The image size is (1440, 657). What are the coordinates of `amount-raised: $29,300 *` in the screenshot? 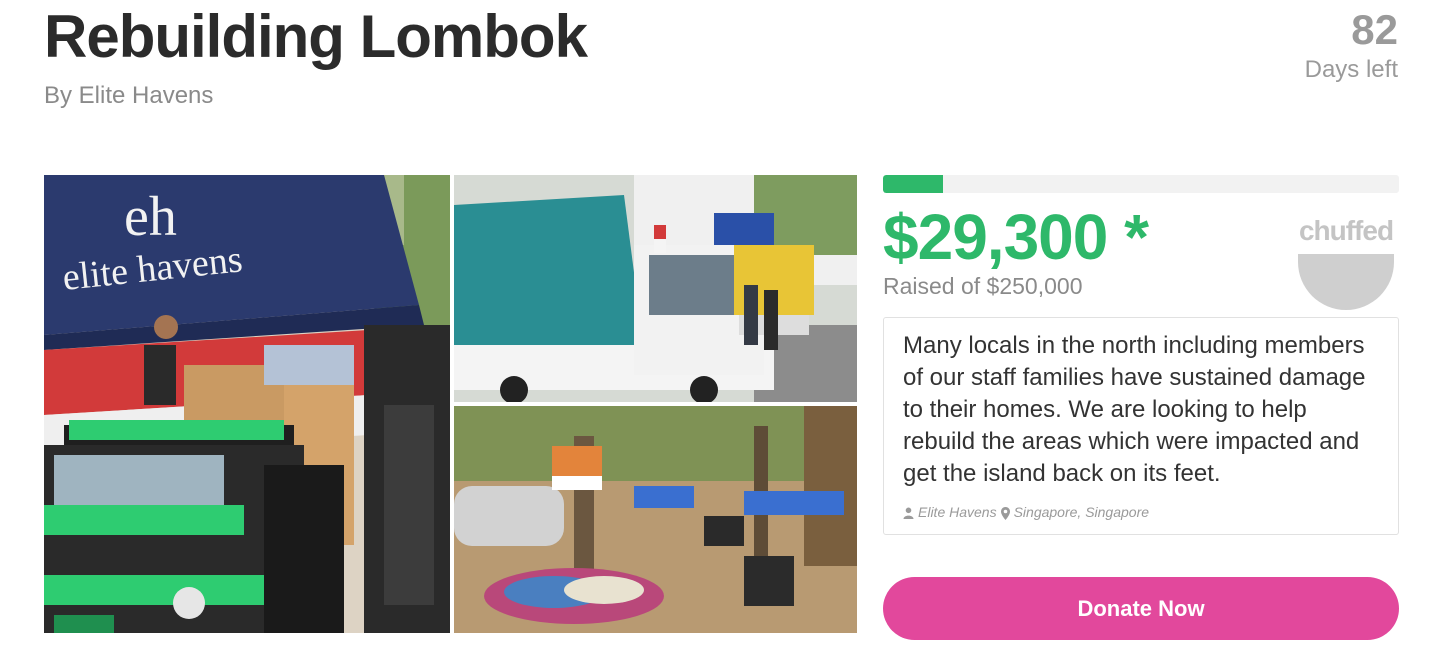 It's located at (1016, 237).